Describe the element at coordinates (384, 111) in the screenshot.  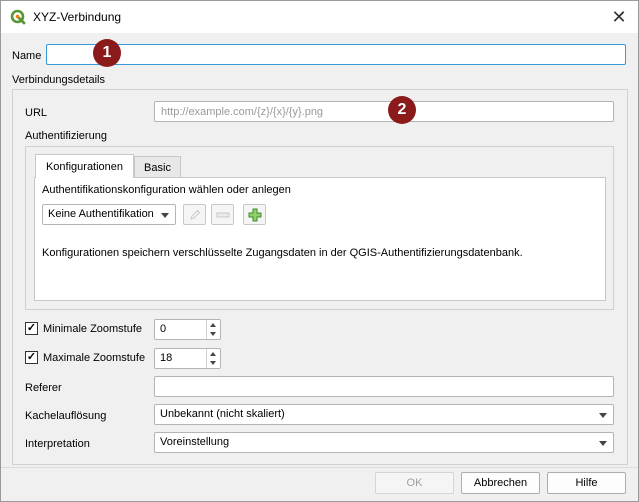
I see `url-input` at that location.